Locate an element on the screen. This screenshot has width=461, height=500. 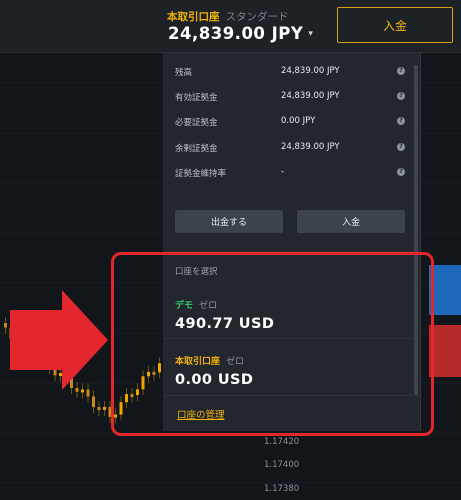
row-label: 必要証拠金 is located at coordinates (196, 123).